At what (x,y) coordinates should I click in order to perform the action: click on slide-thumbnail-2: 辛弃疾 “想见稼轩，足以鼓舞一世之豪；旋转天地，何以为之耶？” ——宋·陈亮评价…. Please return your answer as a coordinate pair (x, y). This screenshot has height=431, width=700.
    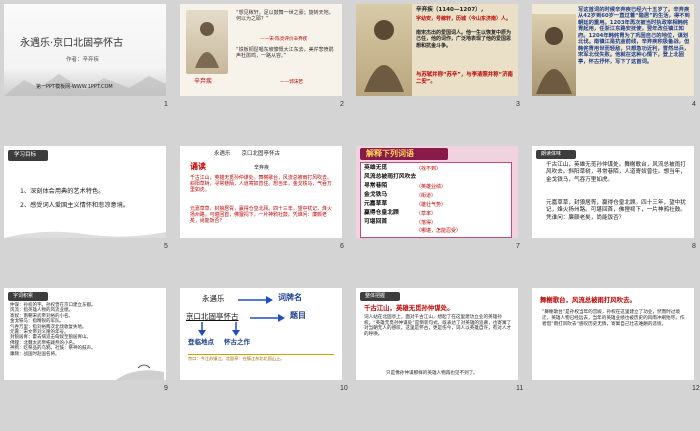
    Looking at the image, I should click on (261, 50).